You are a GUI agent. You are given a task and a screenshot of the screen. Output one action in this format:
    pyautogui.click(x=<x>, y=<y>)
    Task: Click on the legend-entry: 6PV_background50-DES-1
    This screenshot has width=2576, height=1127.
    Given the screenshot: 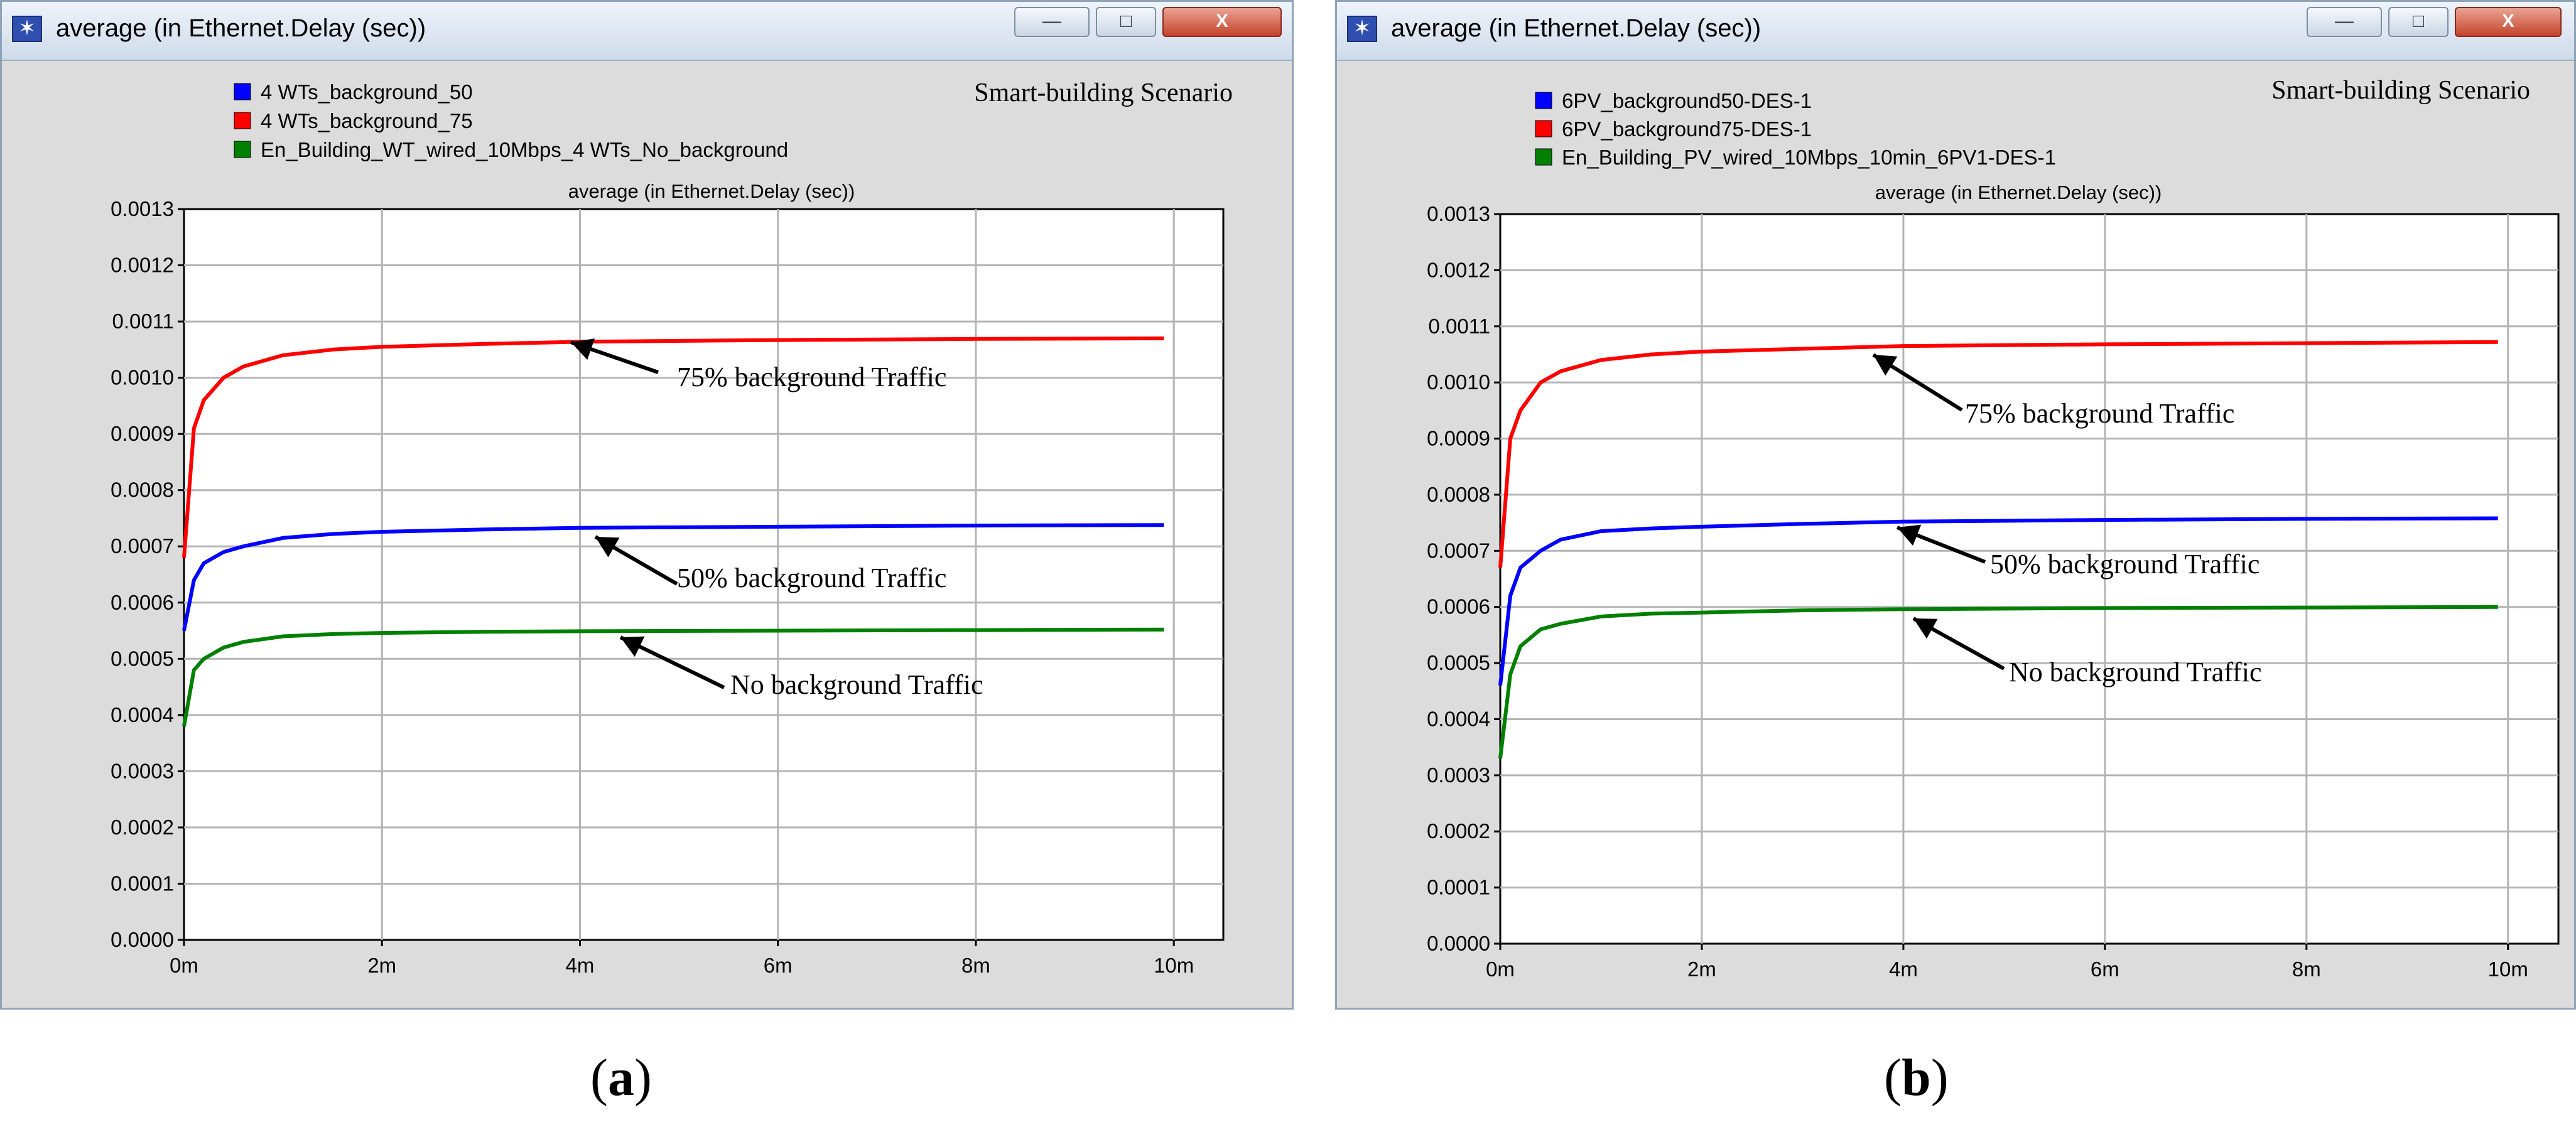 What is the action you would take?
    pyautogui.click(x=1687, y=100)
    